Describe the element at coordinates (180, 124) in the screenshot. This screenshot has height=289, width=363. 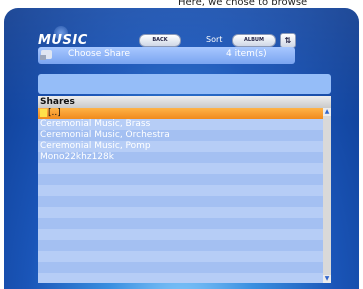
I see `list-item: Ceremonial Music, Brass` at that location.